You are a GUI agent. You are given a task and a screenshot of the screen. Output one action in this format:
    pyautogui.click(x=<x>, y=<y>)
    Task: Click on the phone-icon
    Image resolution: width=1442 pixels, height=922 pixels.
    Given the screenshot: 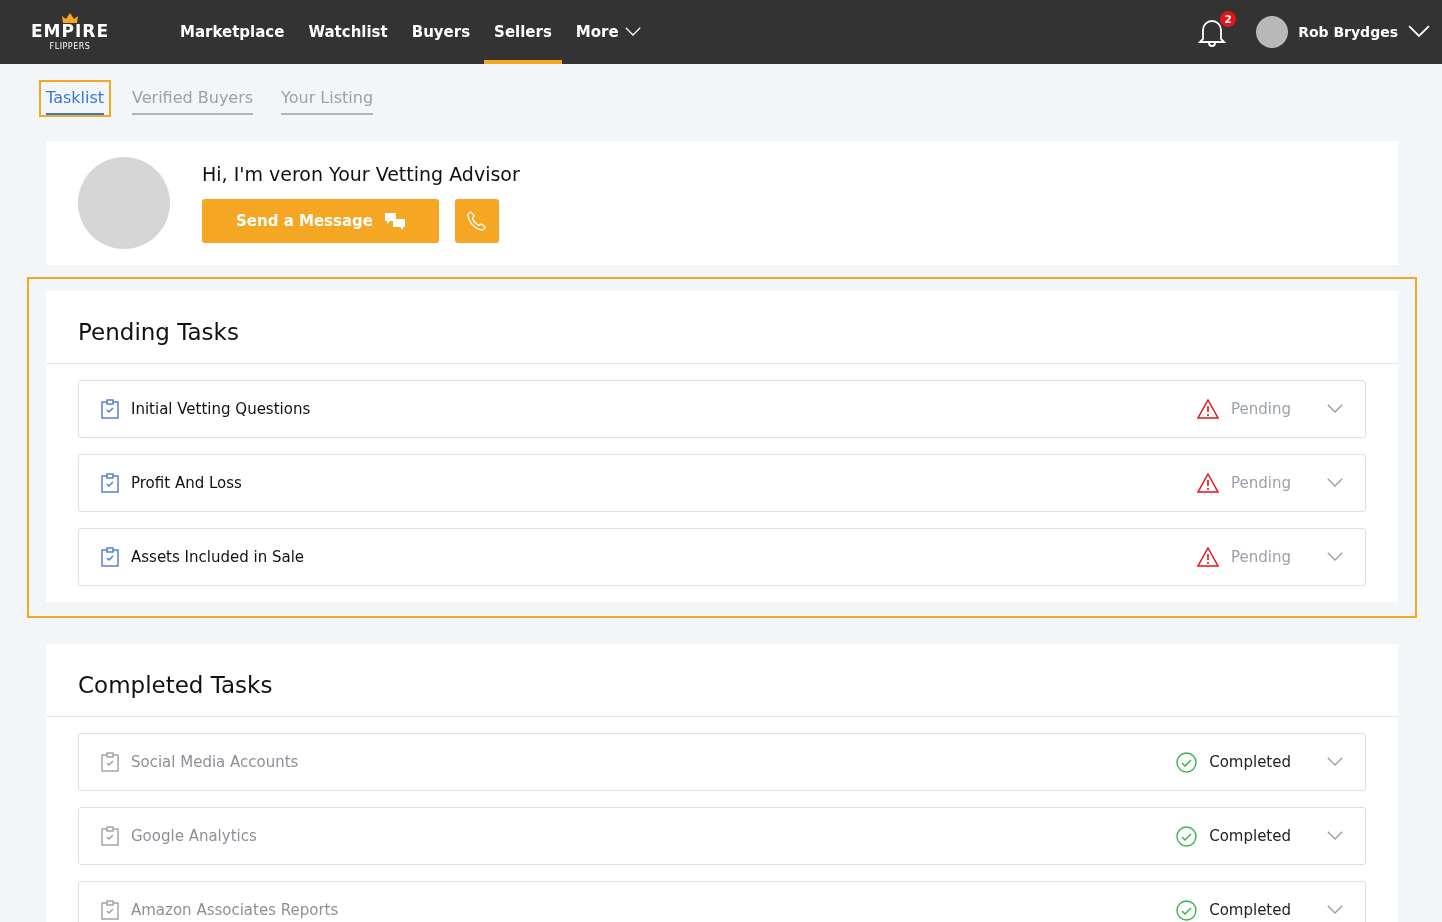 What is the action you would take?
    pyautogui.click(x=477, y=221)
    